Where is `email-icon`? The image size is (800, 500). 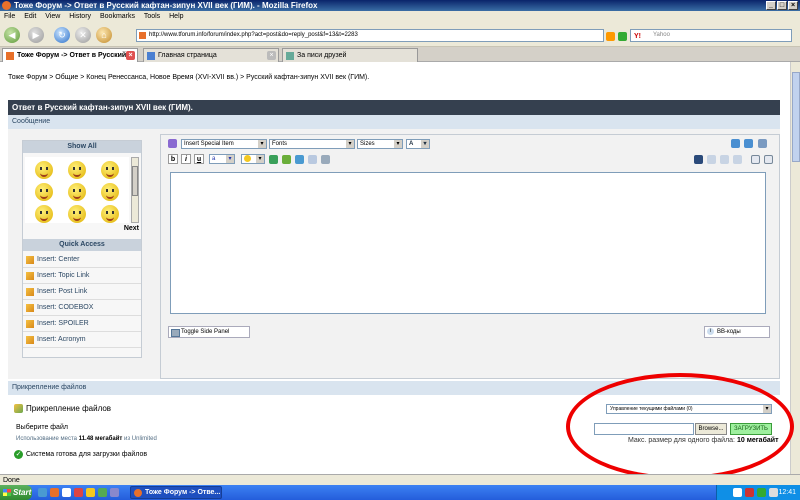 email-icon is located at coordinates (299, 159).